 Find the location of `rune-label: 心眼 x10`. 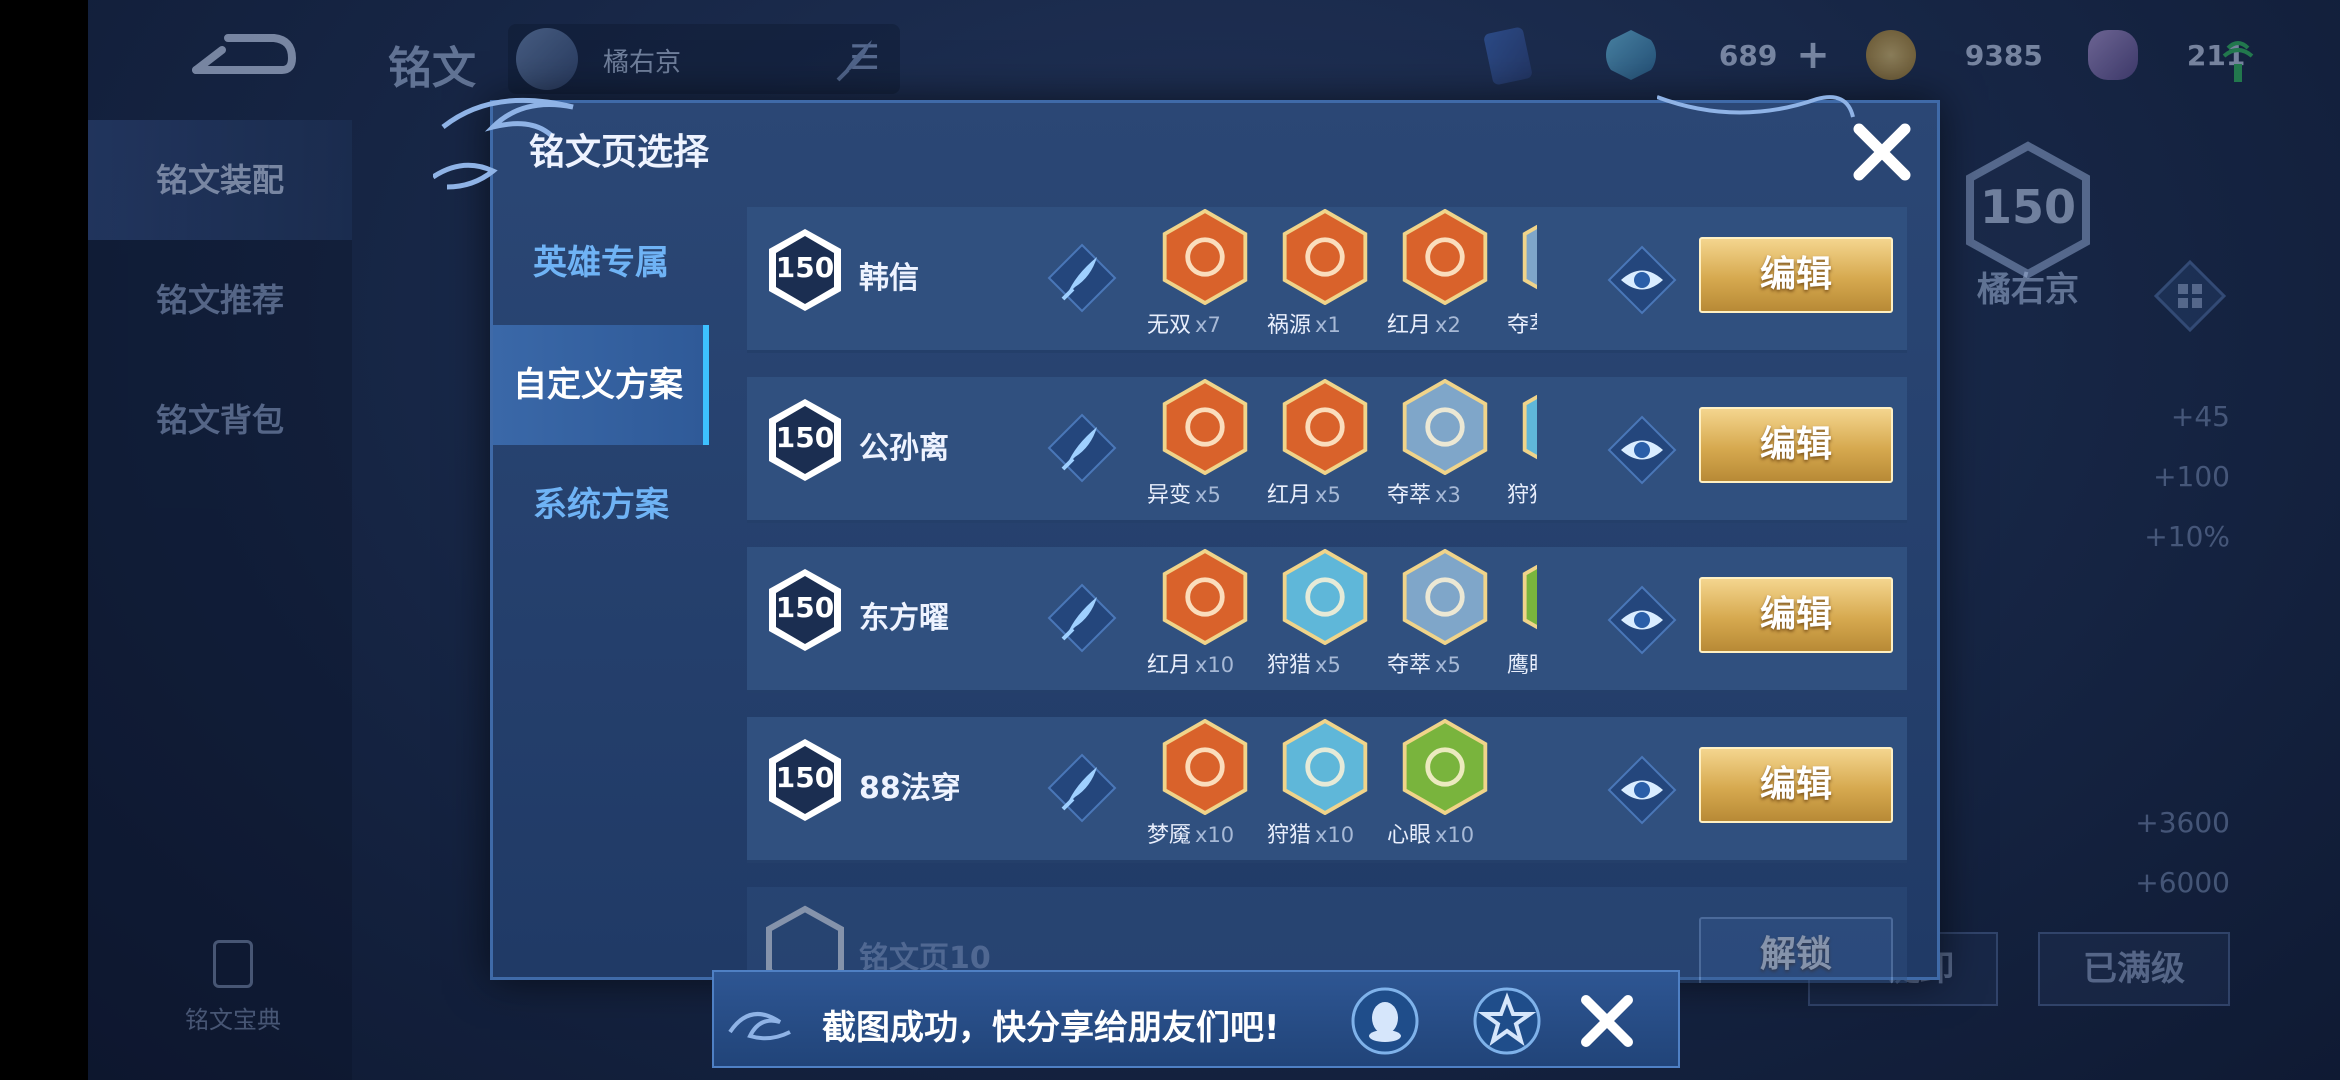

rune-label: 心眼 x10 is located at coordinates (1447, 833).